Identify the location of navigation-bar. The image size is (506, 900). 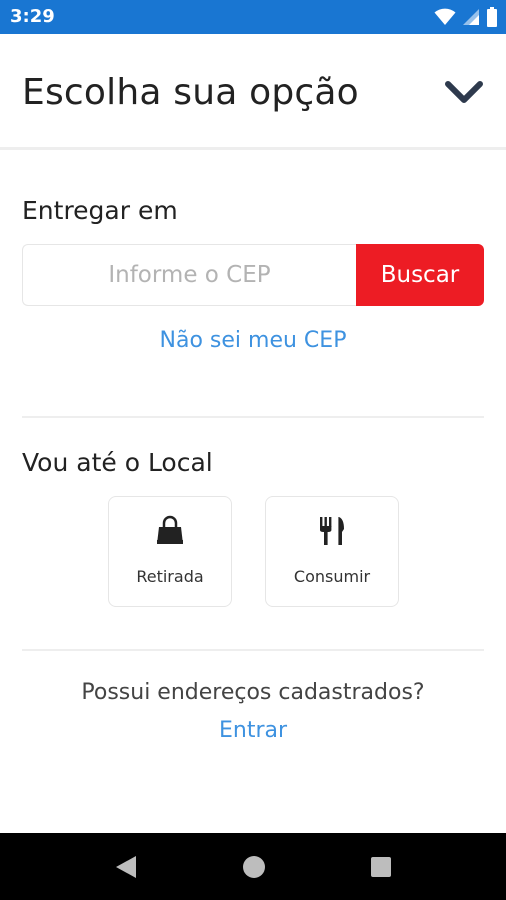
(253, 866).